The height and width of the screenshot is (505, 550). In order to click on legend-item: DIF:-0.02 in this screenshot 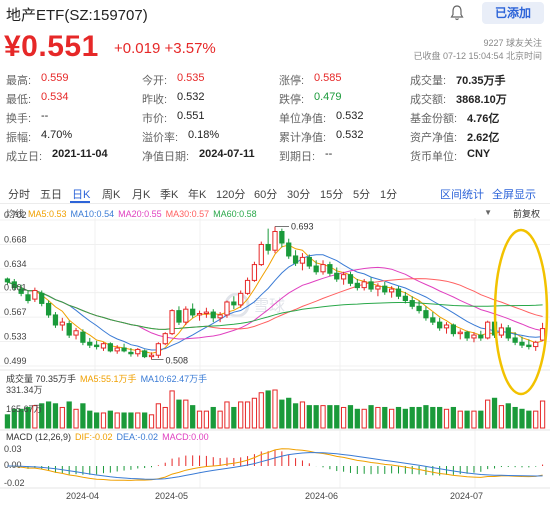, I will do `click(94, 437)`.